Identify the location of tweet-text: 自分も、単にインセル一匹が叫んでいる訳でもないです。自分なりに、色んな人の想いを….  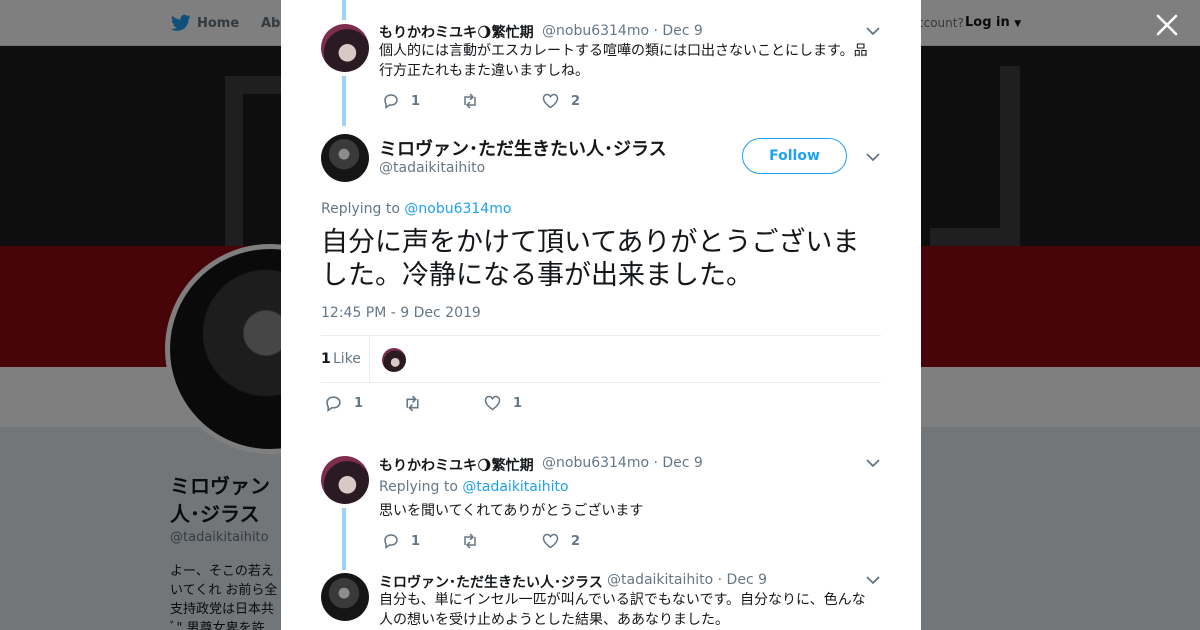
(622, 610).